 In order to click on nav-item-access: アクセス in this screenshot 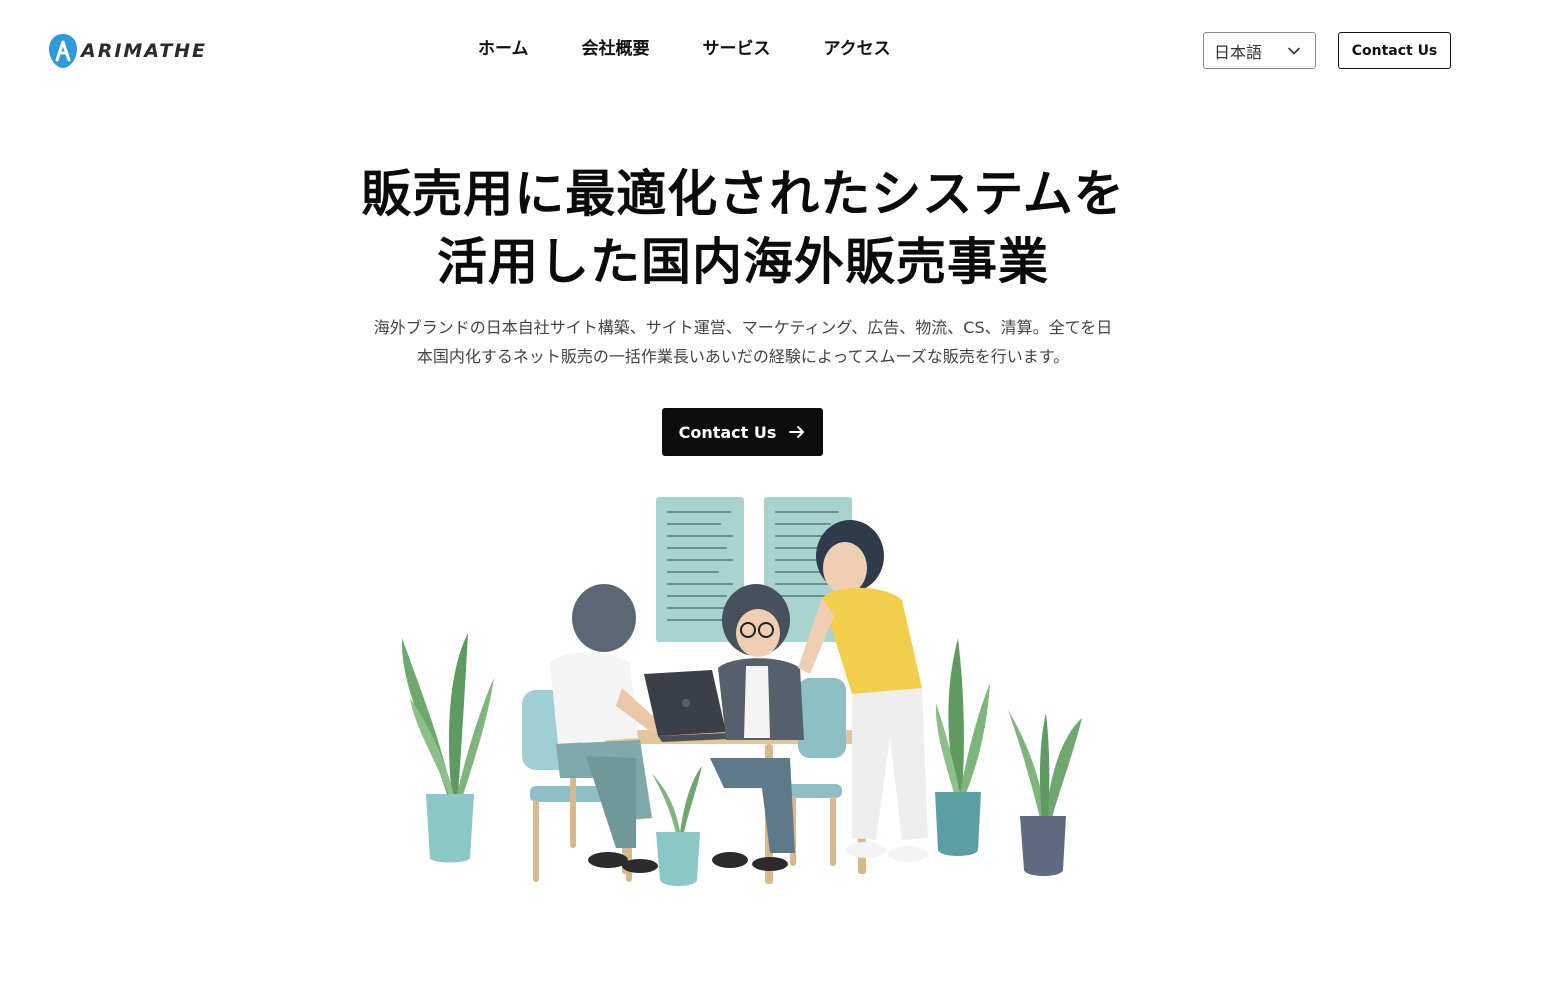, I will do `click(857, 50)`.